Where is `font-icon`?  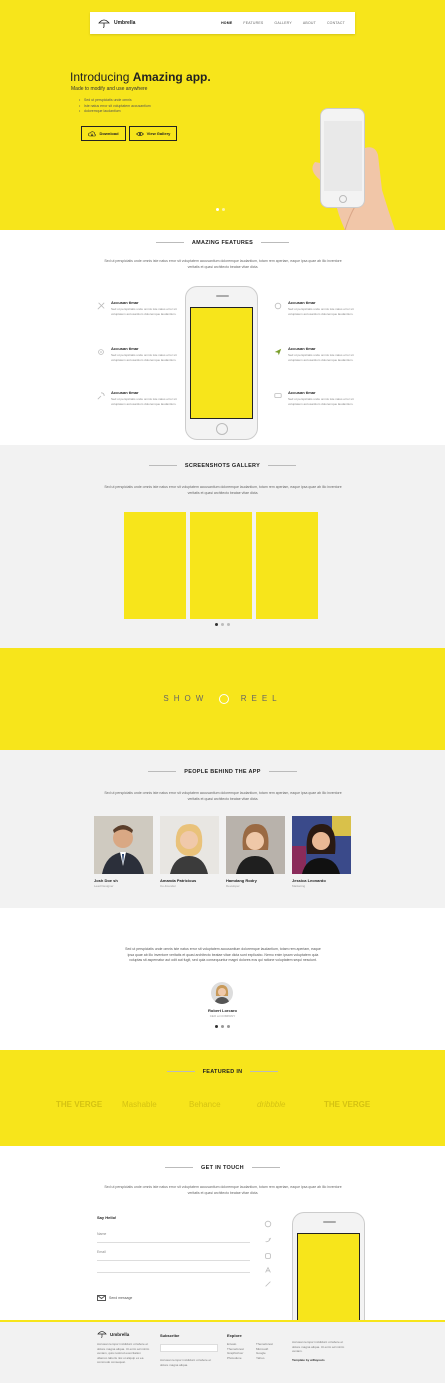 font-icon is located at coordinates (268, 1270).